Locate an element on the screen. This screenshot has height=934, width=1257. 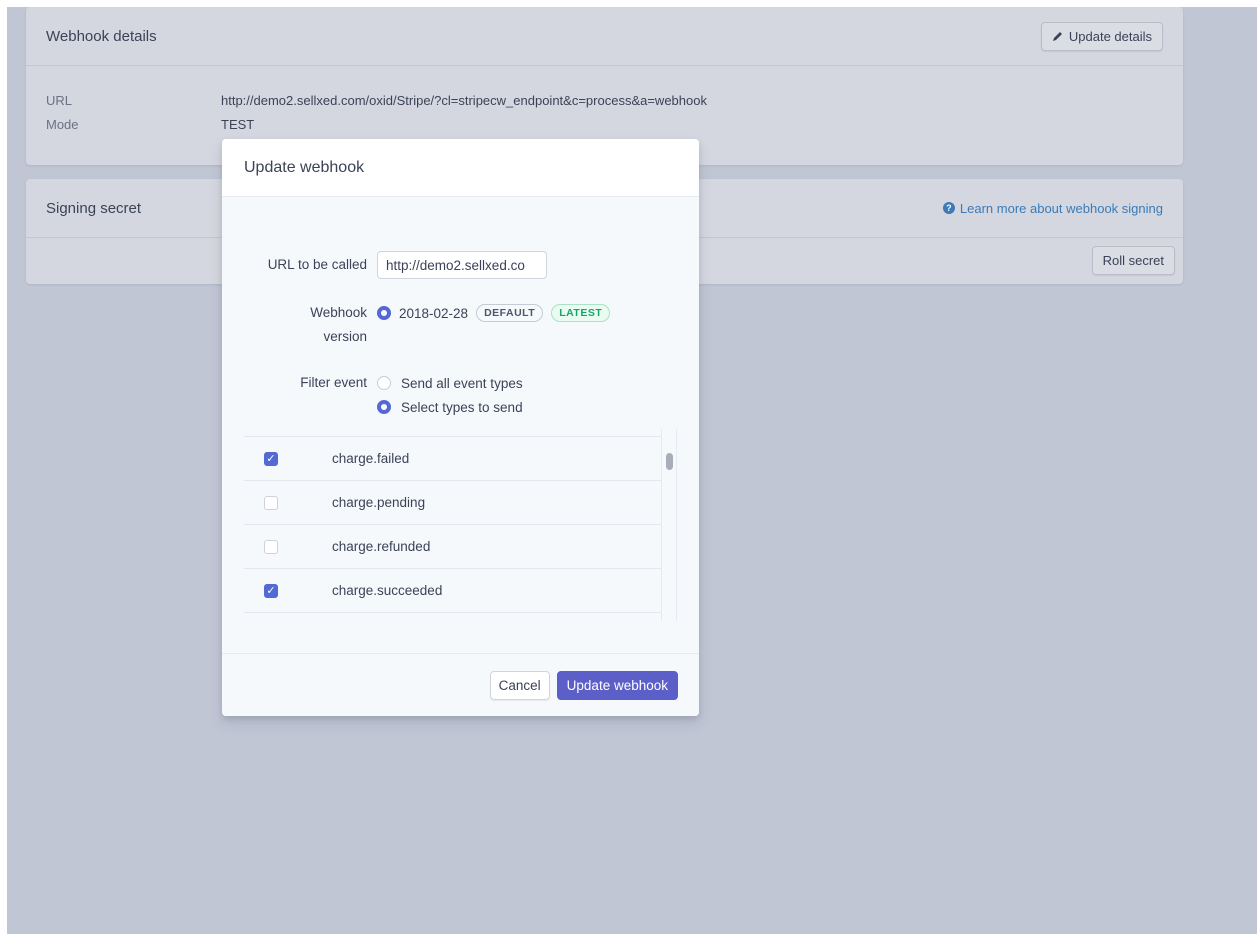
version-label-line2: version is located at coordinates (345, 336).